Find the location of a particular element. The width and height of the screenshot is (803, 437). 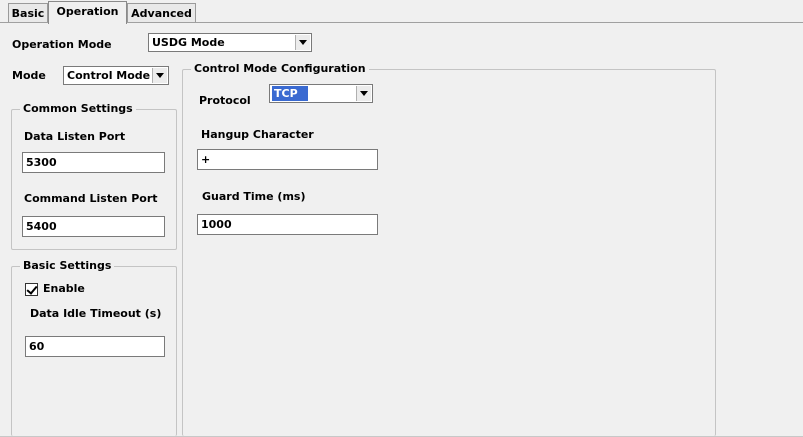

guard-time-input is located at coordinates (287, 224).